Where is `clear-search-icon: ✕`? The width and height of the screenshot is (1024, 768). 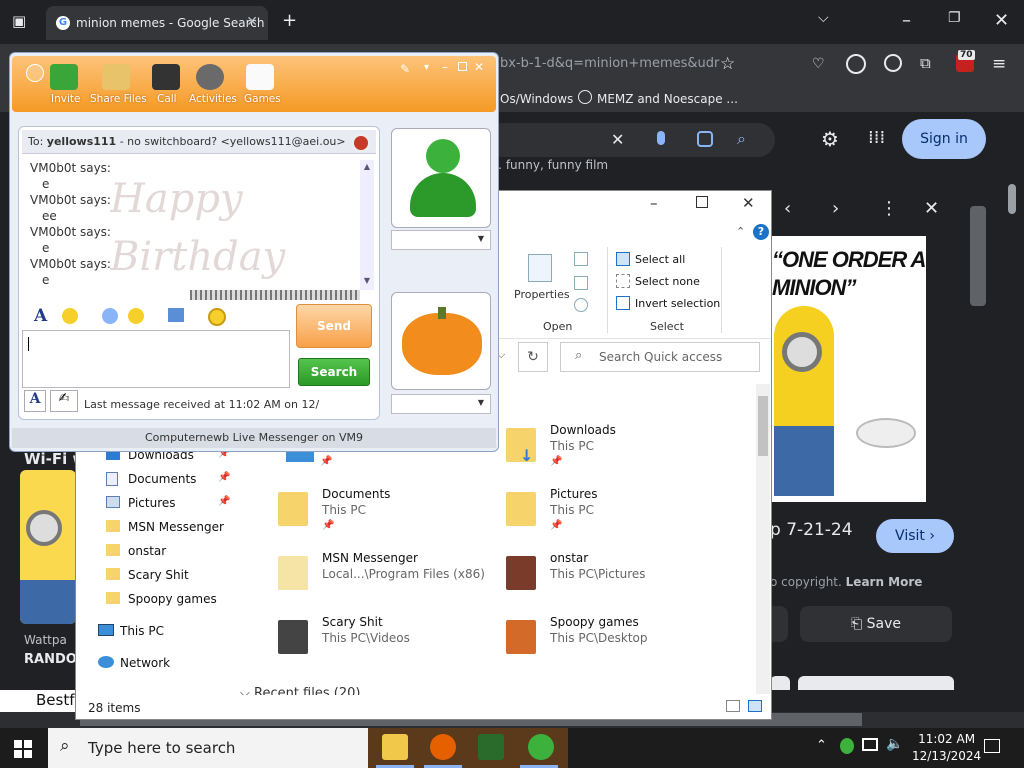
clear-search-icon: ✕ is located at coordinates (617, 139).